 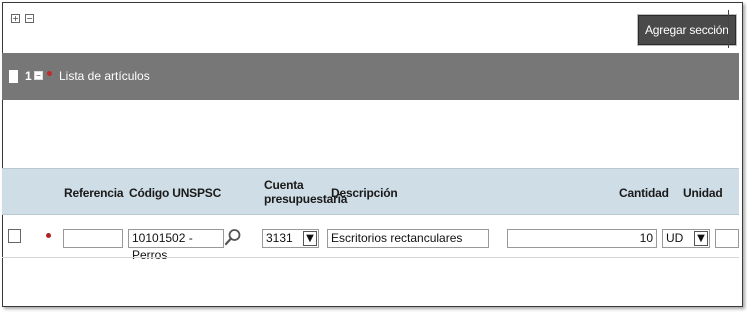 I want to click on row-divider, so click(x=370, y=257).